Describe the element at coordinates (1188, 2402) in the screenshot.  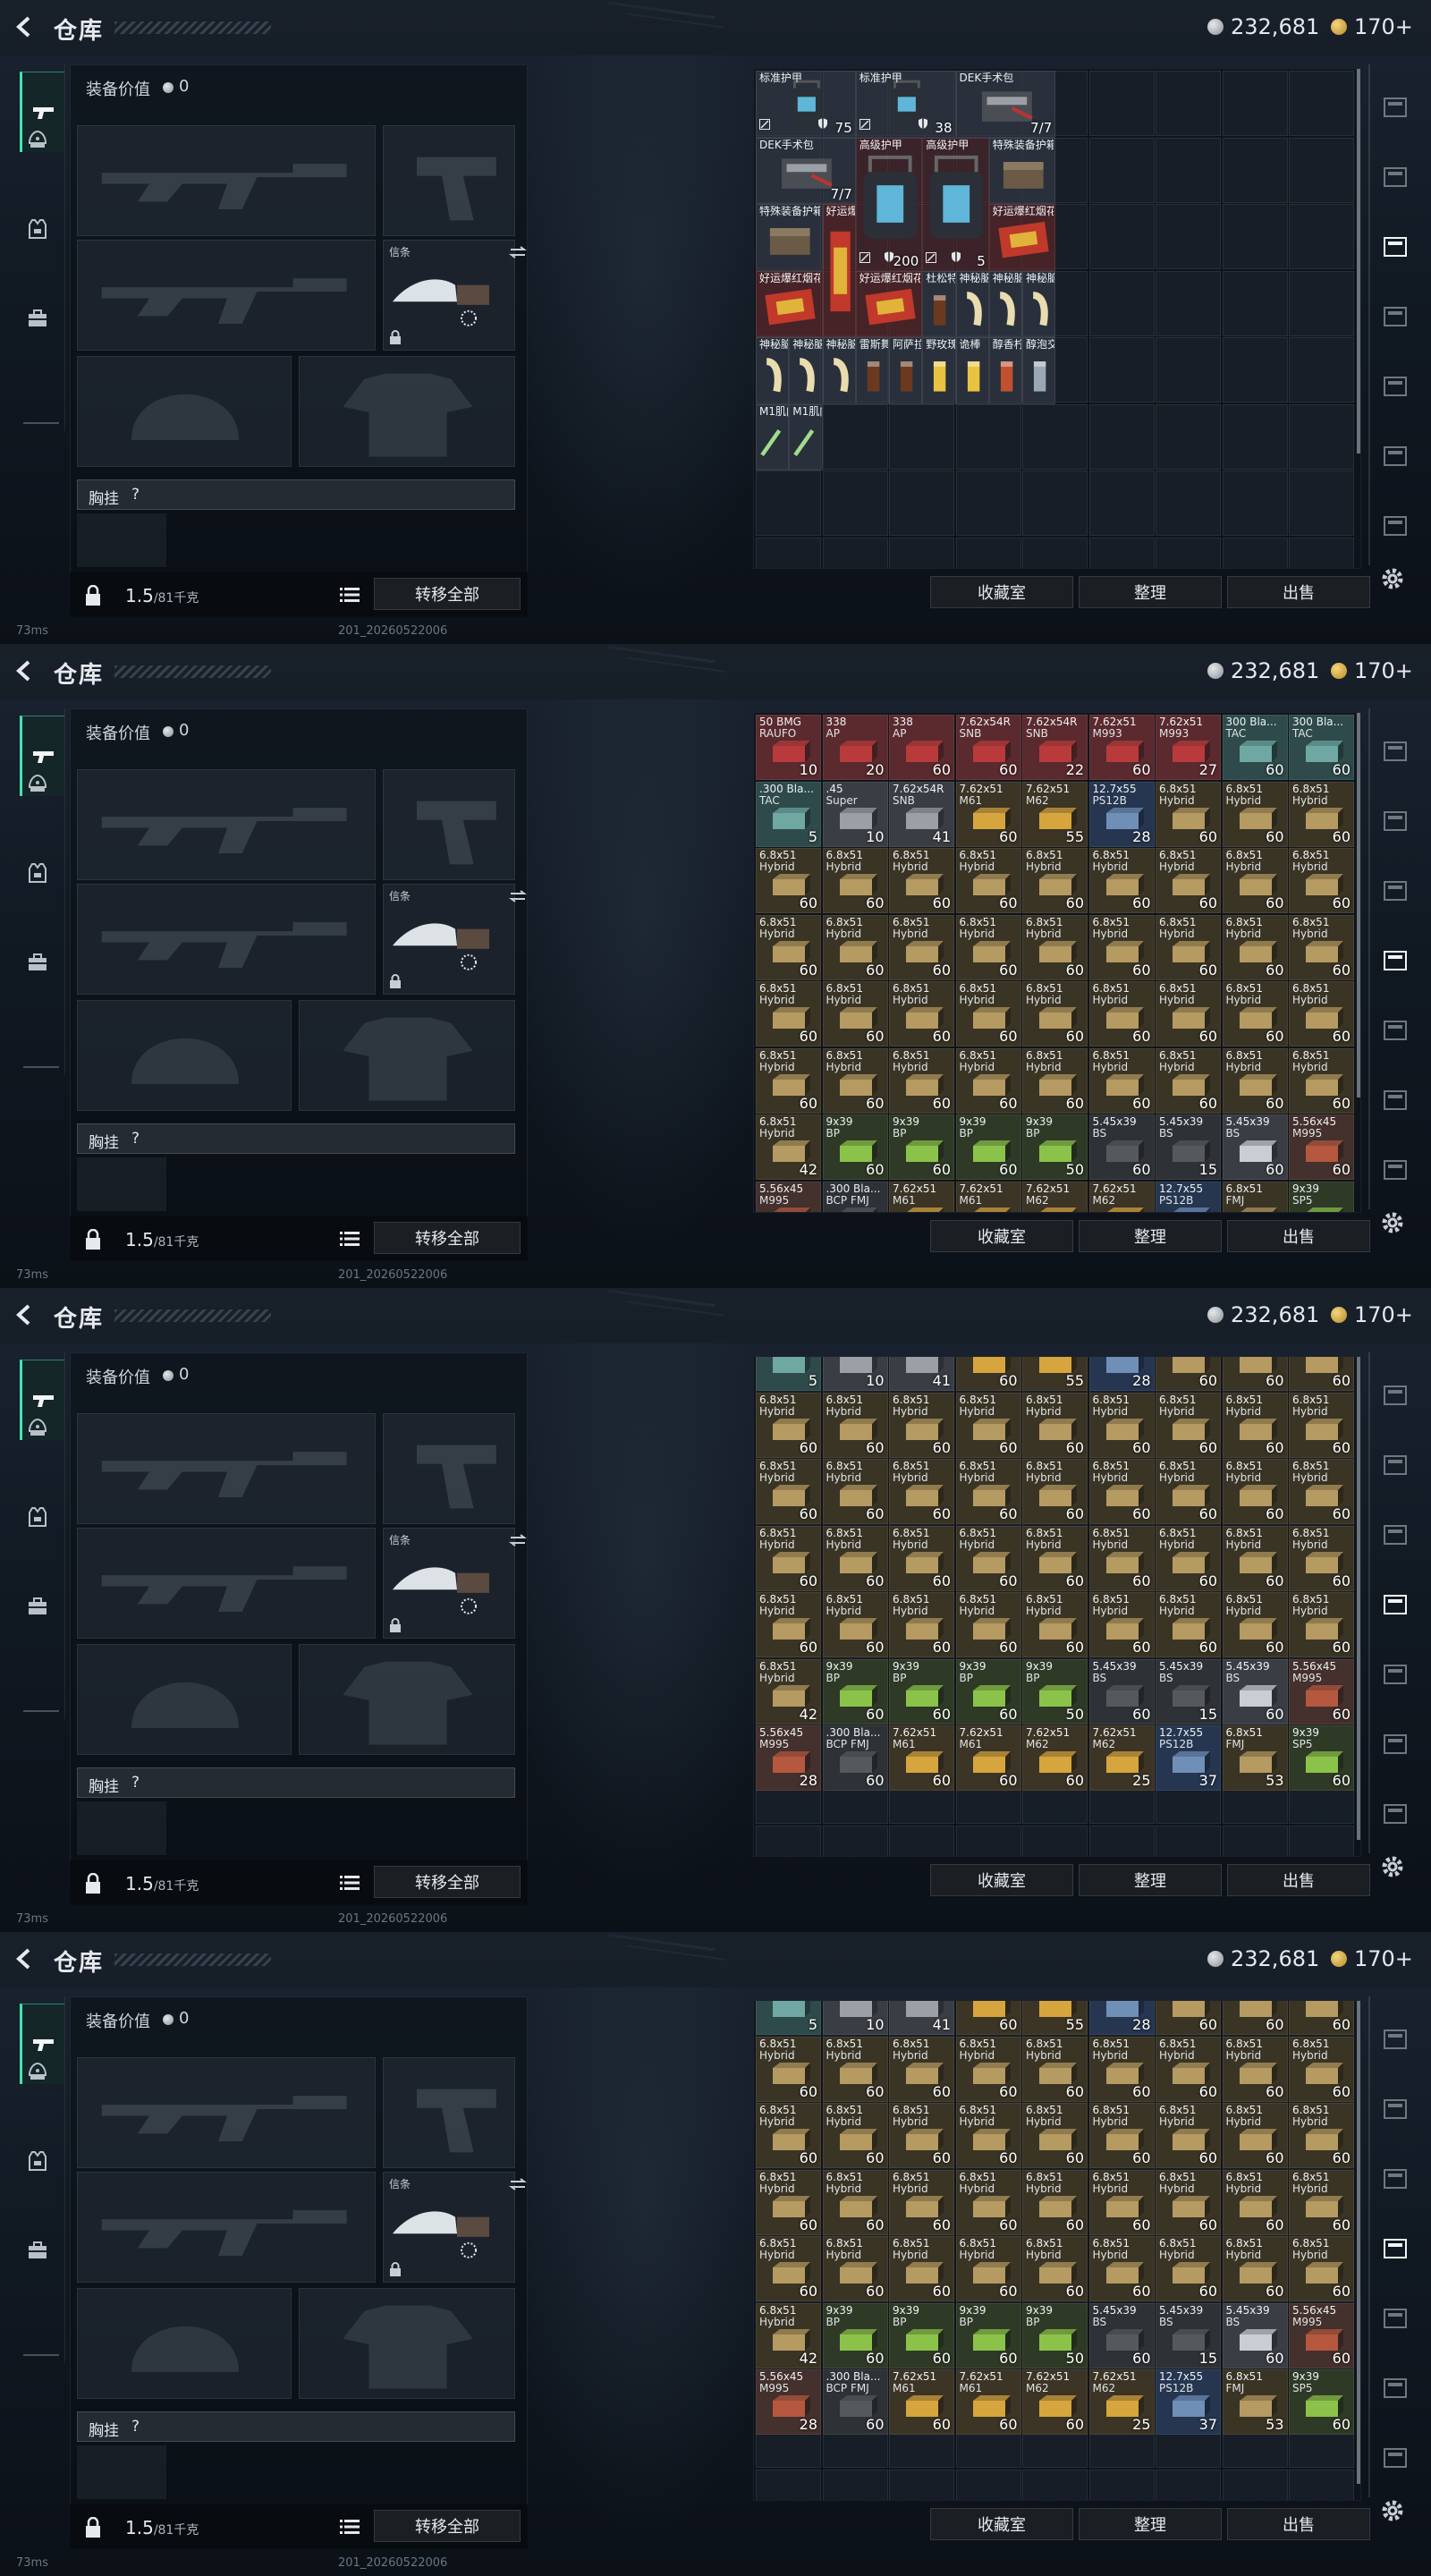
I see `ammo-stack: 12.7x55 PS12B 37` at that location.